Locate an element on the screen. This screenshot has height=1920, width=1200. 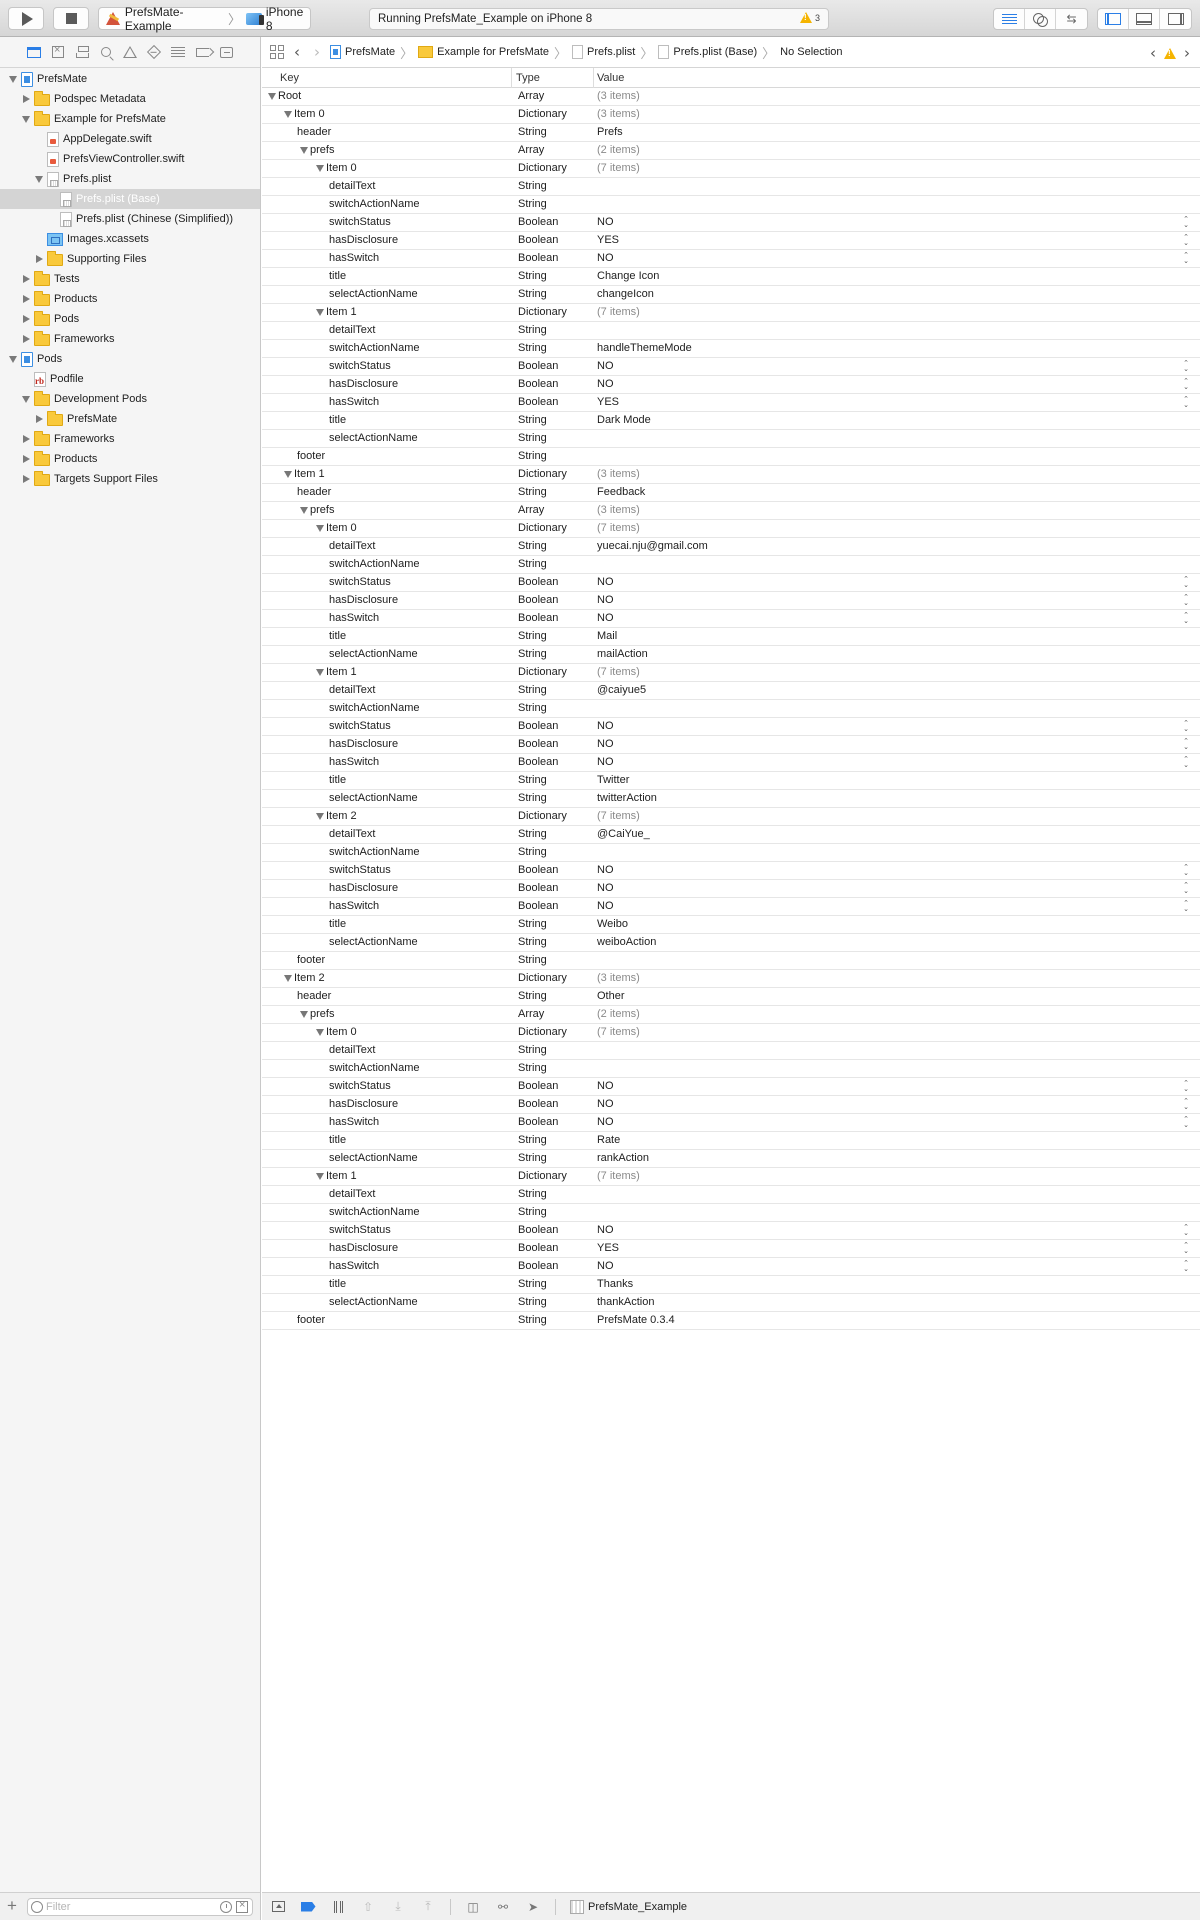
breadcrumb-item: Example for PrefsMate is located at coordinates (483, 52).